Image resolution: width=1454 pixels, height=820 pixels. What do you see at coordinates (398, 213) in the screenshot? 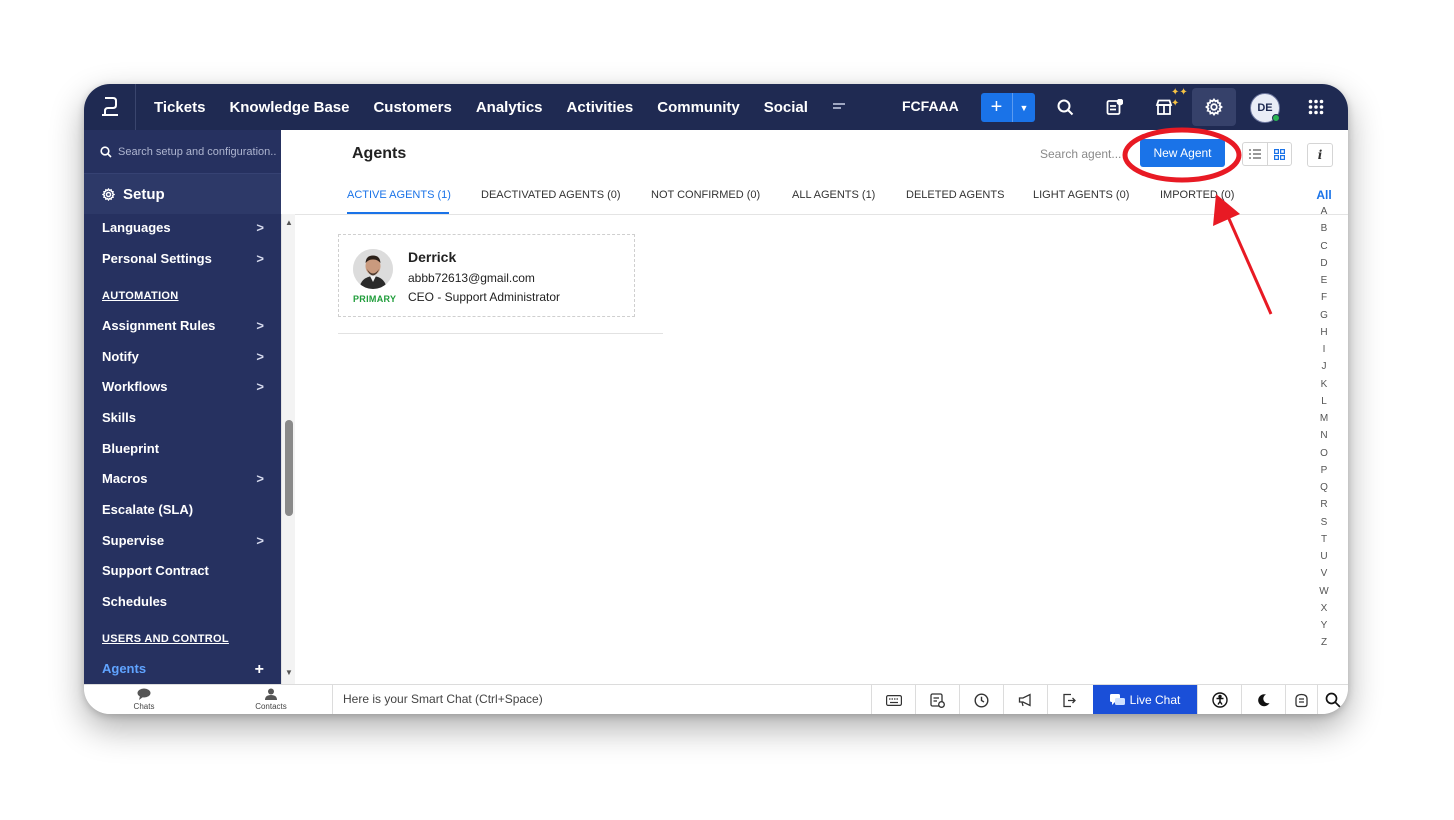
I see `active-tab-indicator` at bounding box center [398, 213].